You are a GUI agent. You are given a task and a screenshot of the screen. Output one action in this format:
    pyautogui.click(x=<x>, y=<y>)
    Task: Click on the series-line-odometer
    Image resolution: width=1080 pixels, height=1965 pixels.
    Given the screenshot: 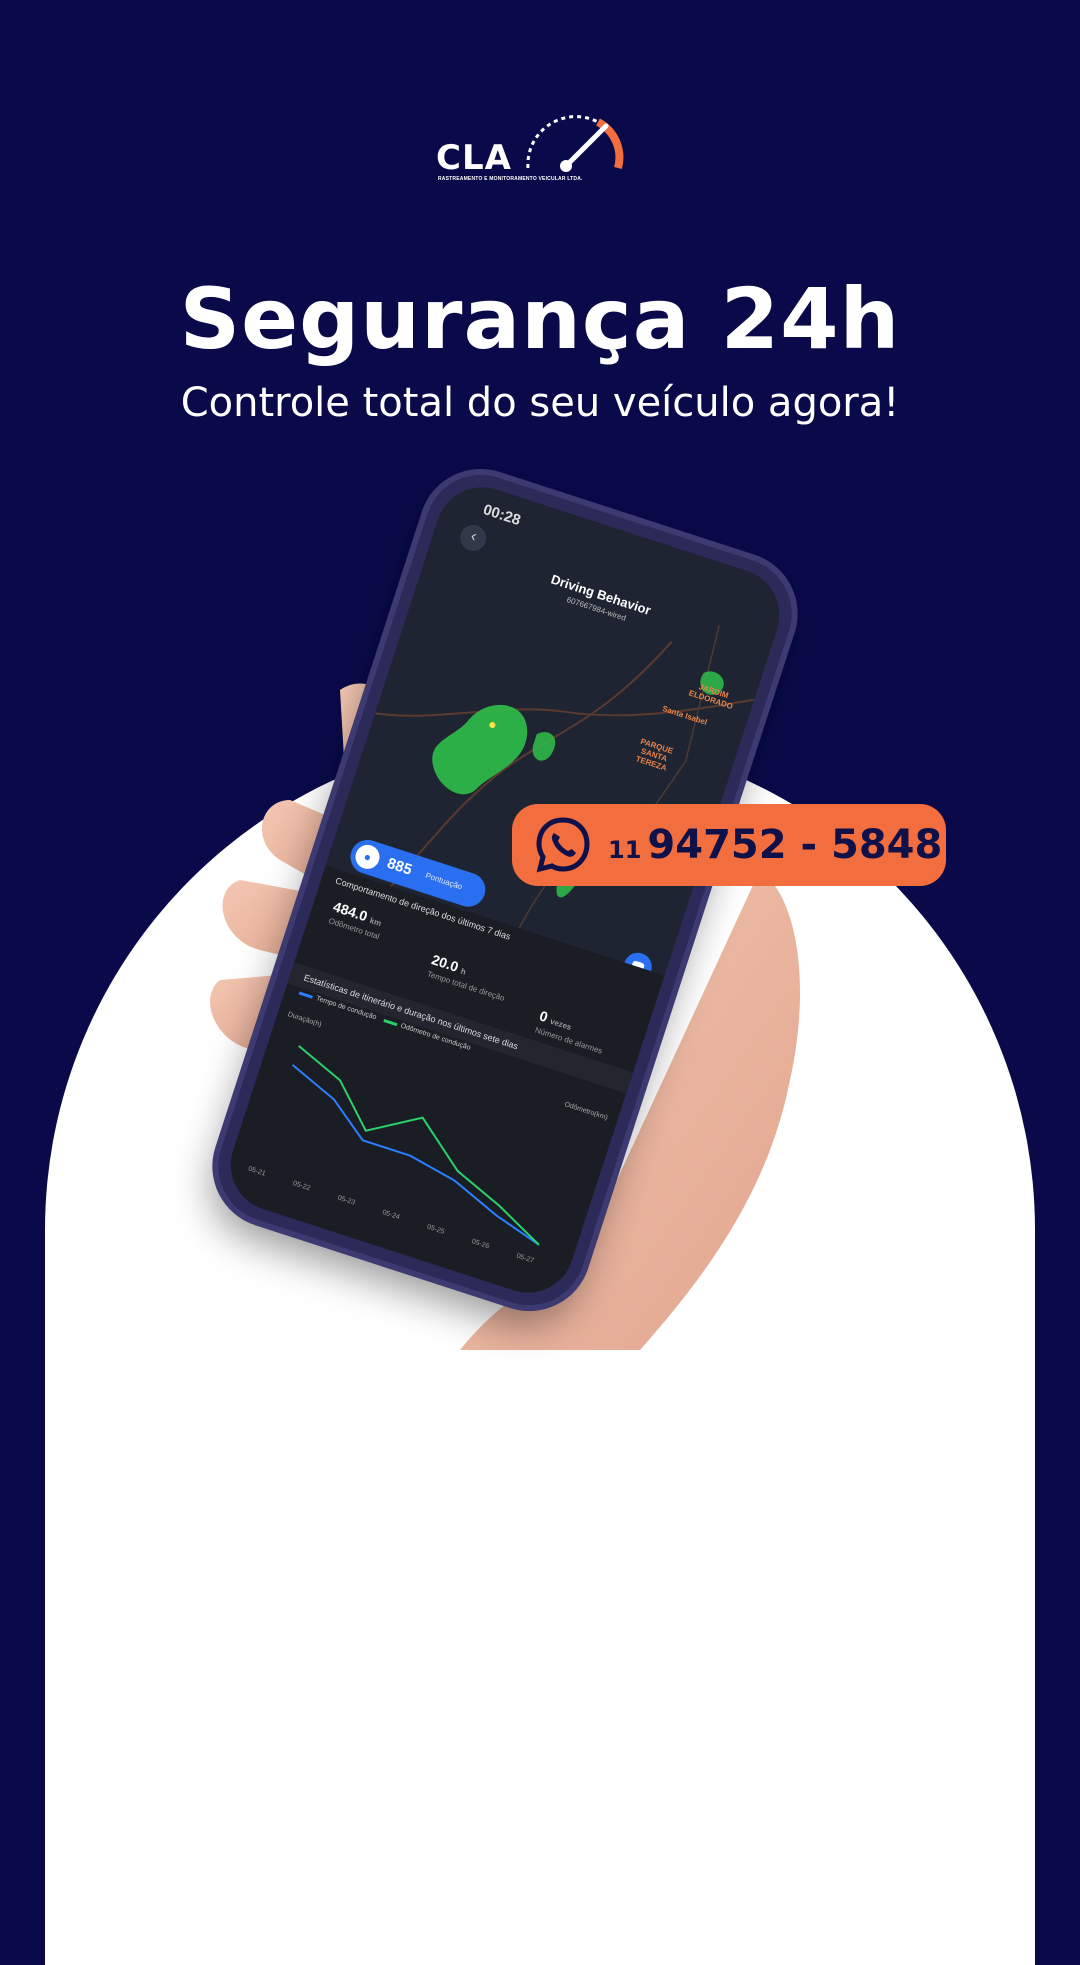 What is the action you would take?
    pyautogui.click(x=419, y=1145)
    